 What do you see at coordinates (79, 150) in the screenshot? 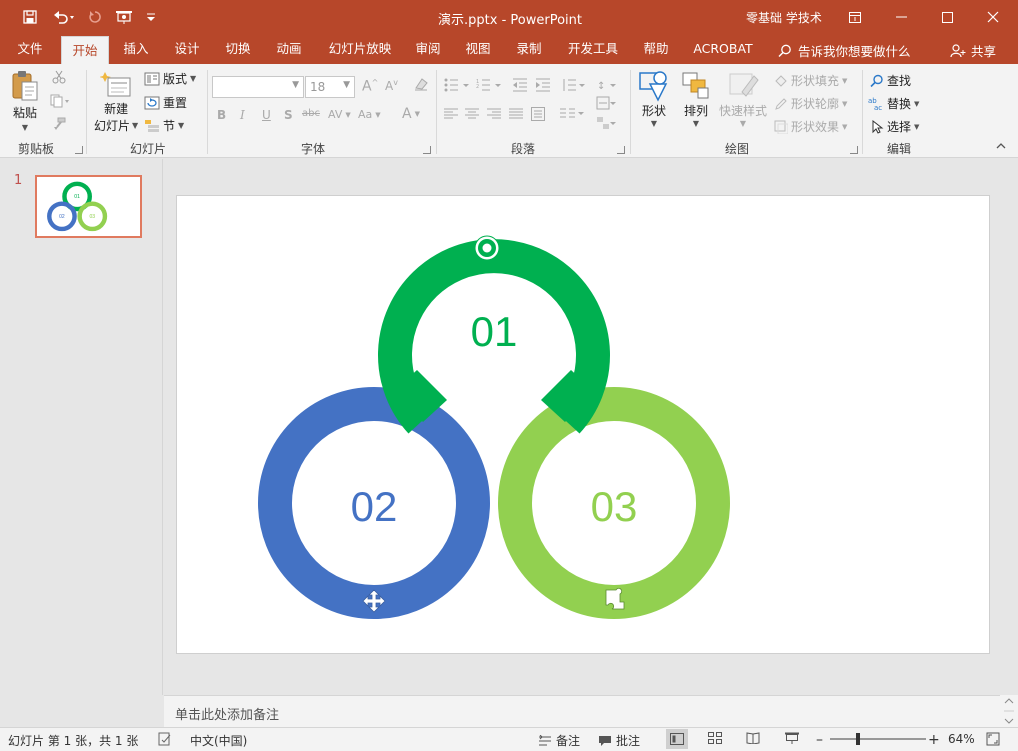
I see `clipboard-launcher-icon` at bounding box center [79, 150].